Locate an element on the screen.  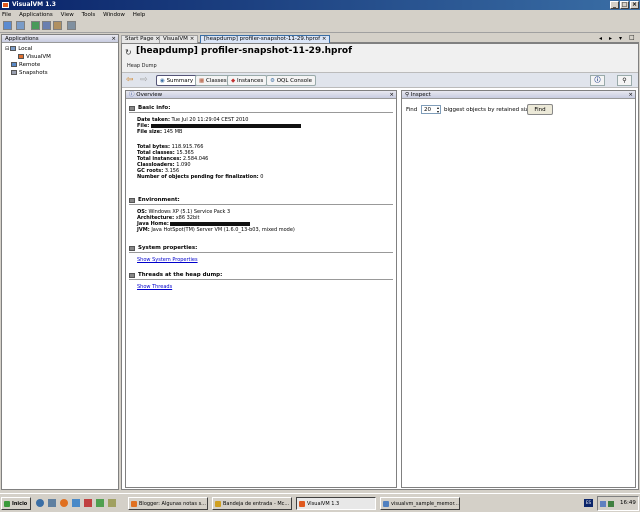
applications-tree: ⊟ Local VisualVM Remote Snapshots is located at coordinates (60, 60).